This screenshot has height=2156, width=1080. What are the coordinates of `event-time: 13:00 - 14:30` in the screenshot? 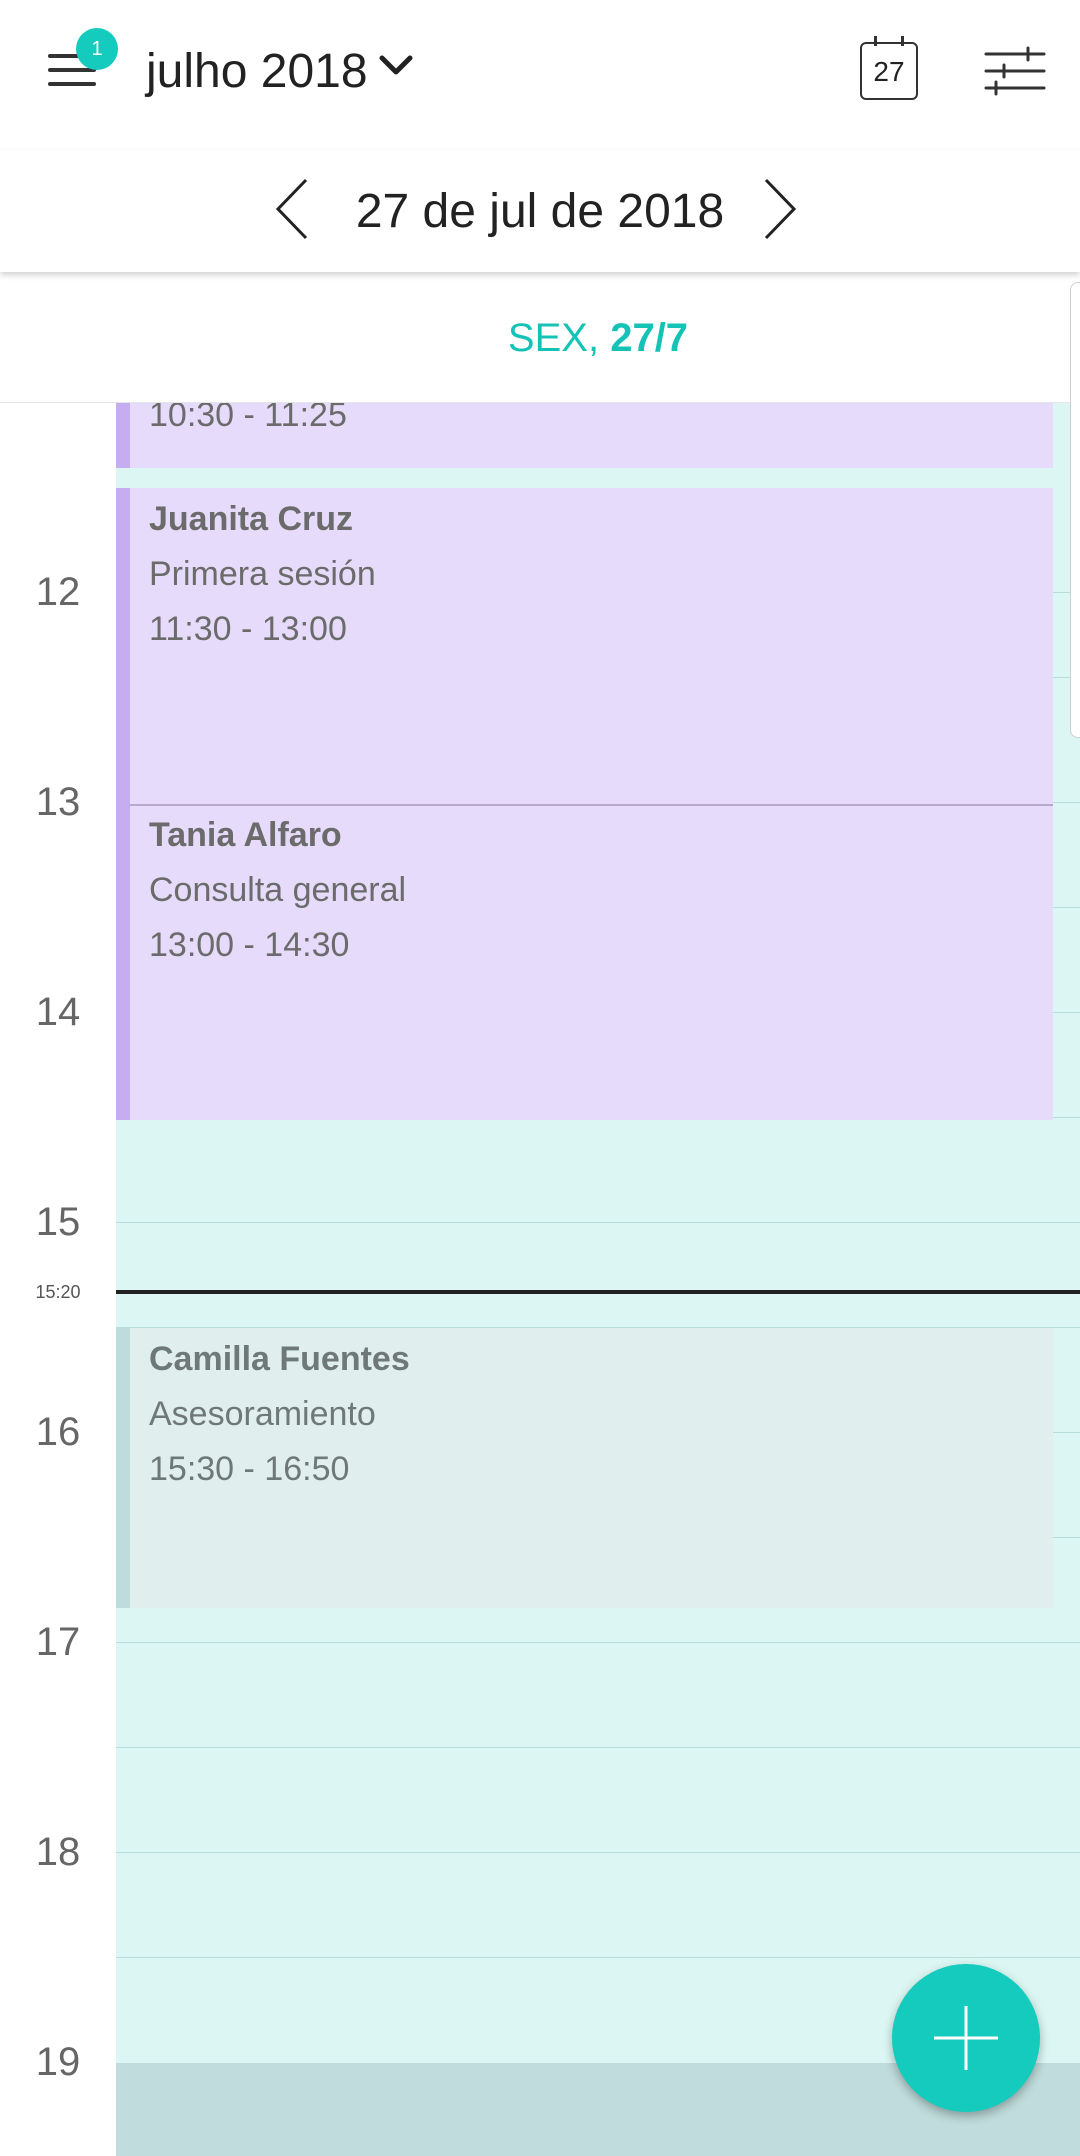 It's located at (249, 945).